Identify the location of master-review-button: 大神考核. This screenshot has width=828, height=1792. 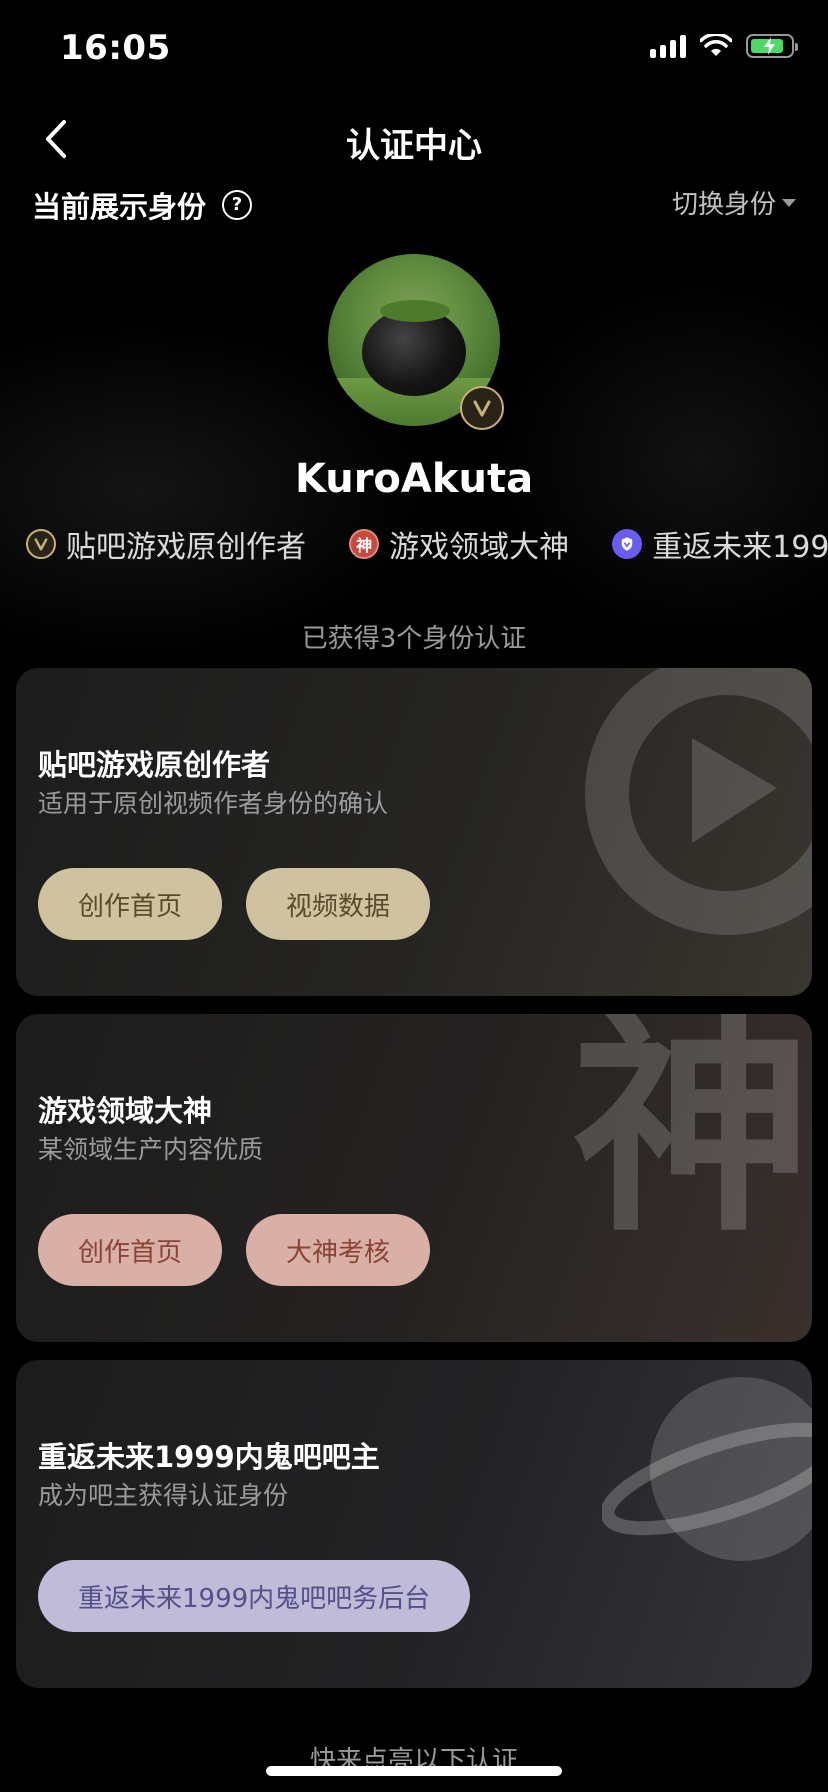
(338, 1250).